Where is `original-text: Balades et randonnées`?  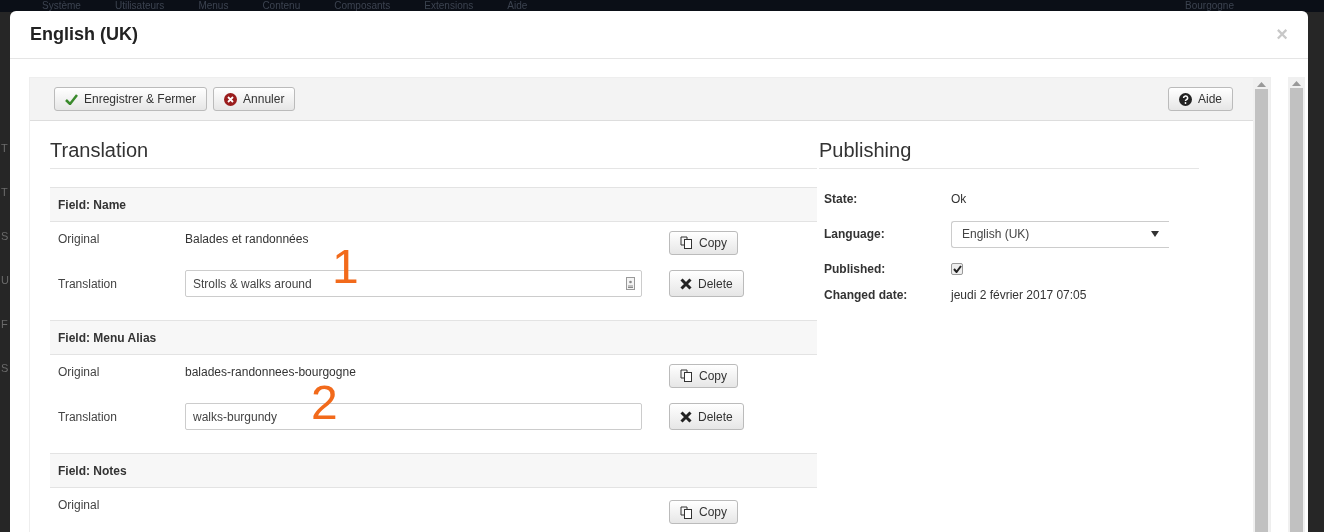 original-text: Balades et randonnées is located at coordinates (247, 239).